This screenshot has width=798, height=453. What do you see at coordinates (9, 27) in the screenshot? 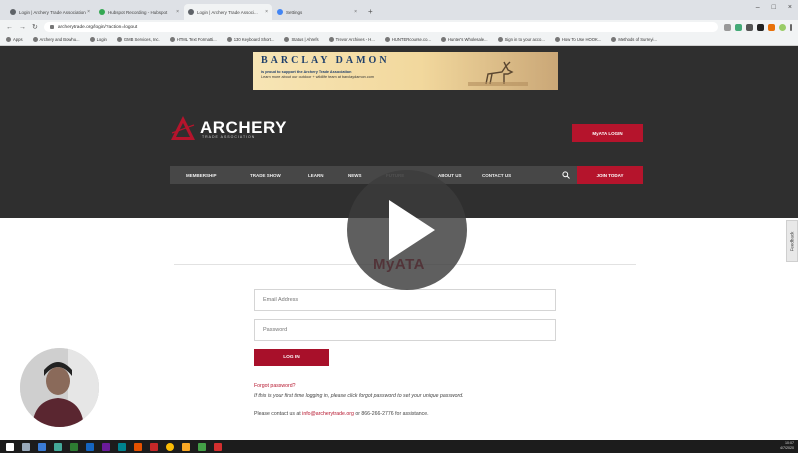
I see `back-arrow-icon: ←` at bounding box center [9, 27].